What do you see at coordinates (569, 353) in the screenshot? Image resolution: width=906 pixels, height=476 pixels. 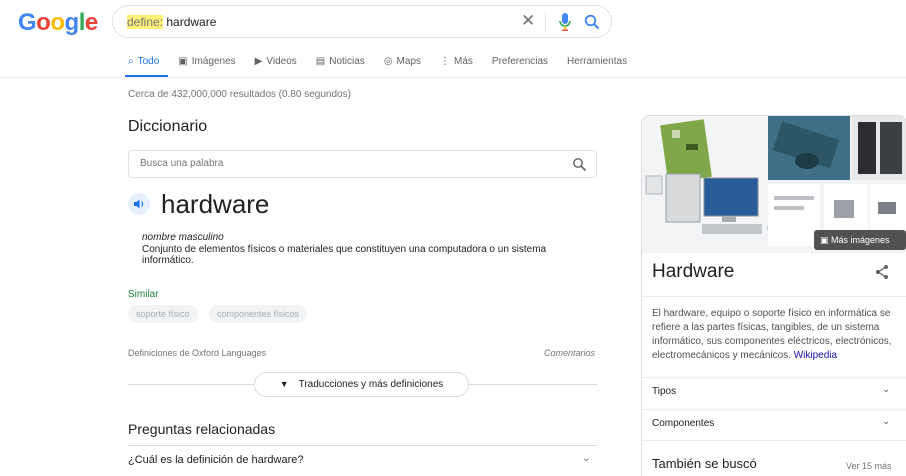 I see `feedback-link: Comentarios` at bounding box center [569, 353].